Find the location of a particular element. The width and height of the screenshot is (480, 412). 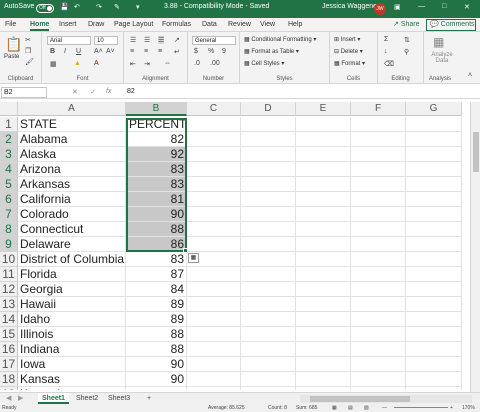

tab-view: View is located at coordinates (267, 24).